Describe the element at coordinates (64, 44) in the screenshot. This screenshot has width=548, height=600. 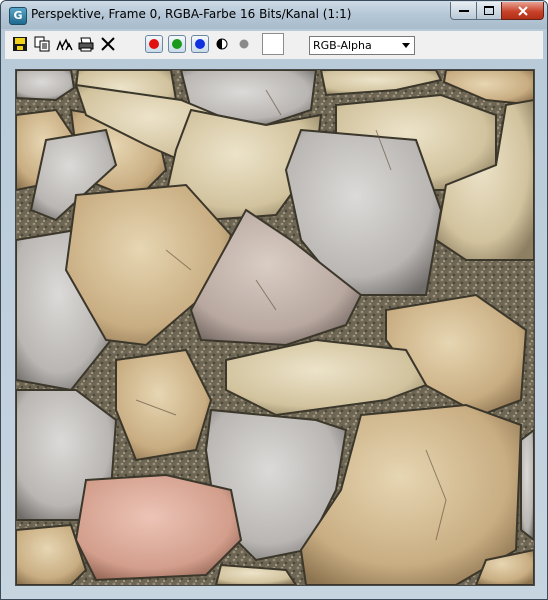
I see `clone-icon` at that location.